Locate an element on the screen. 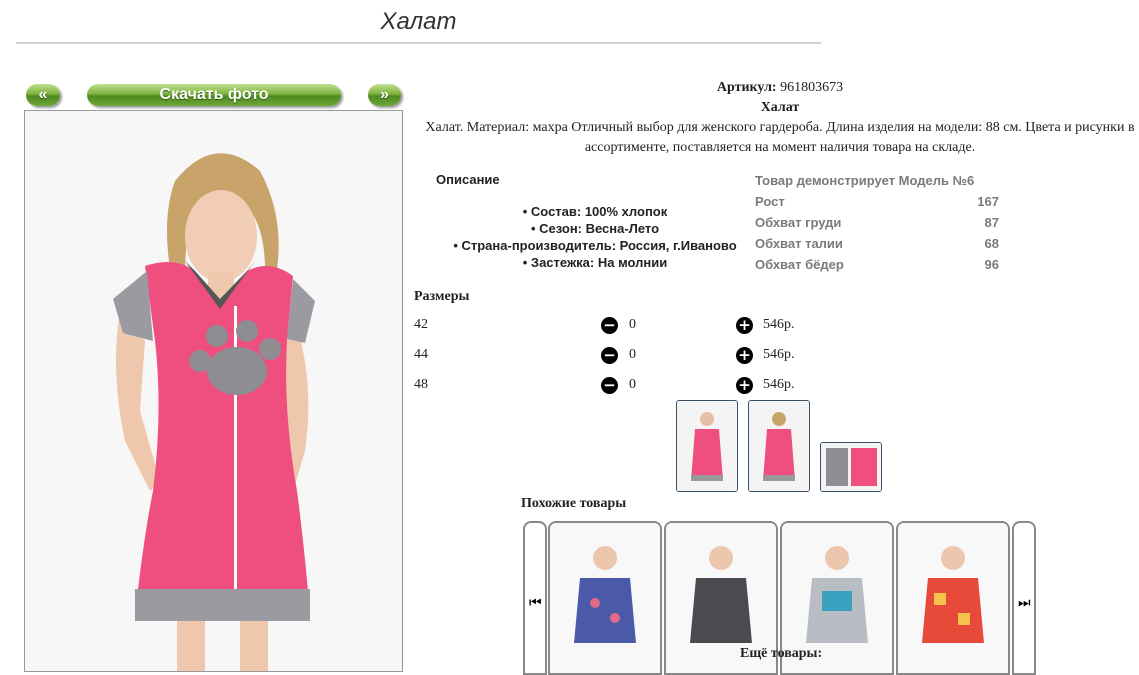  skip-forward-icon: ⏭ is located at coordinates (1024, 603).